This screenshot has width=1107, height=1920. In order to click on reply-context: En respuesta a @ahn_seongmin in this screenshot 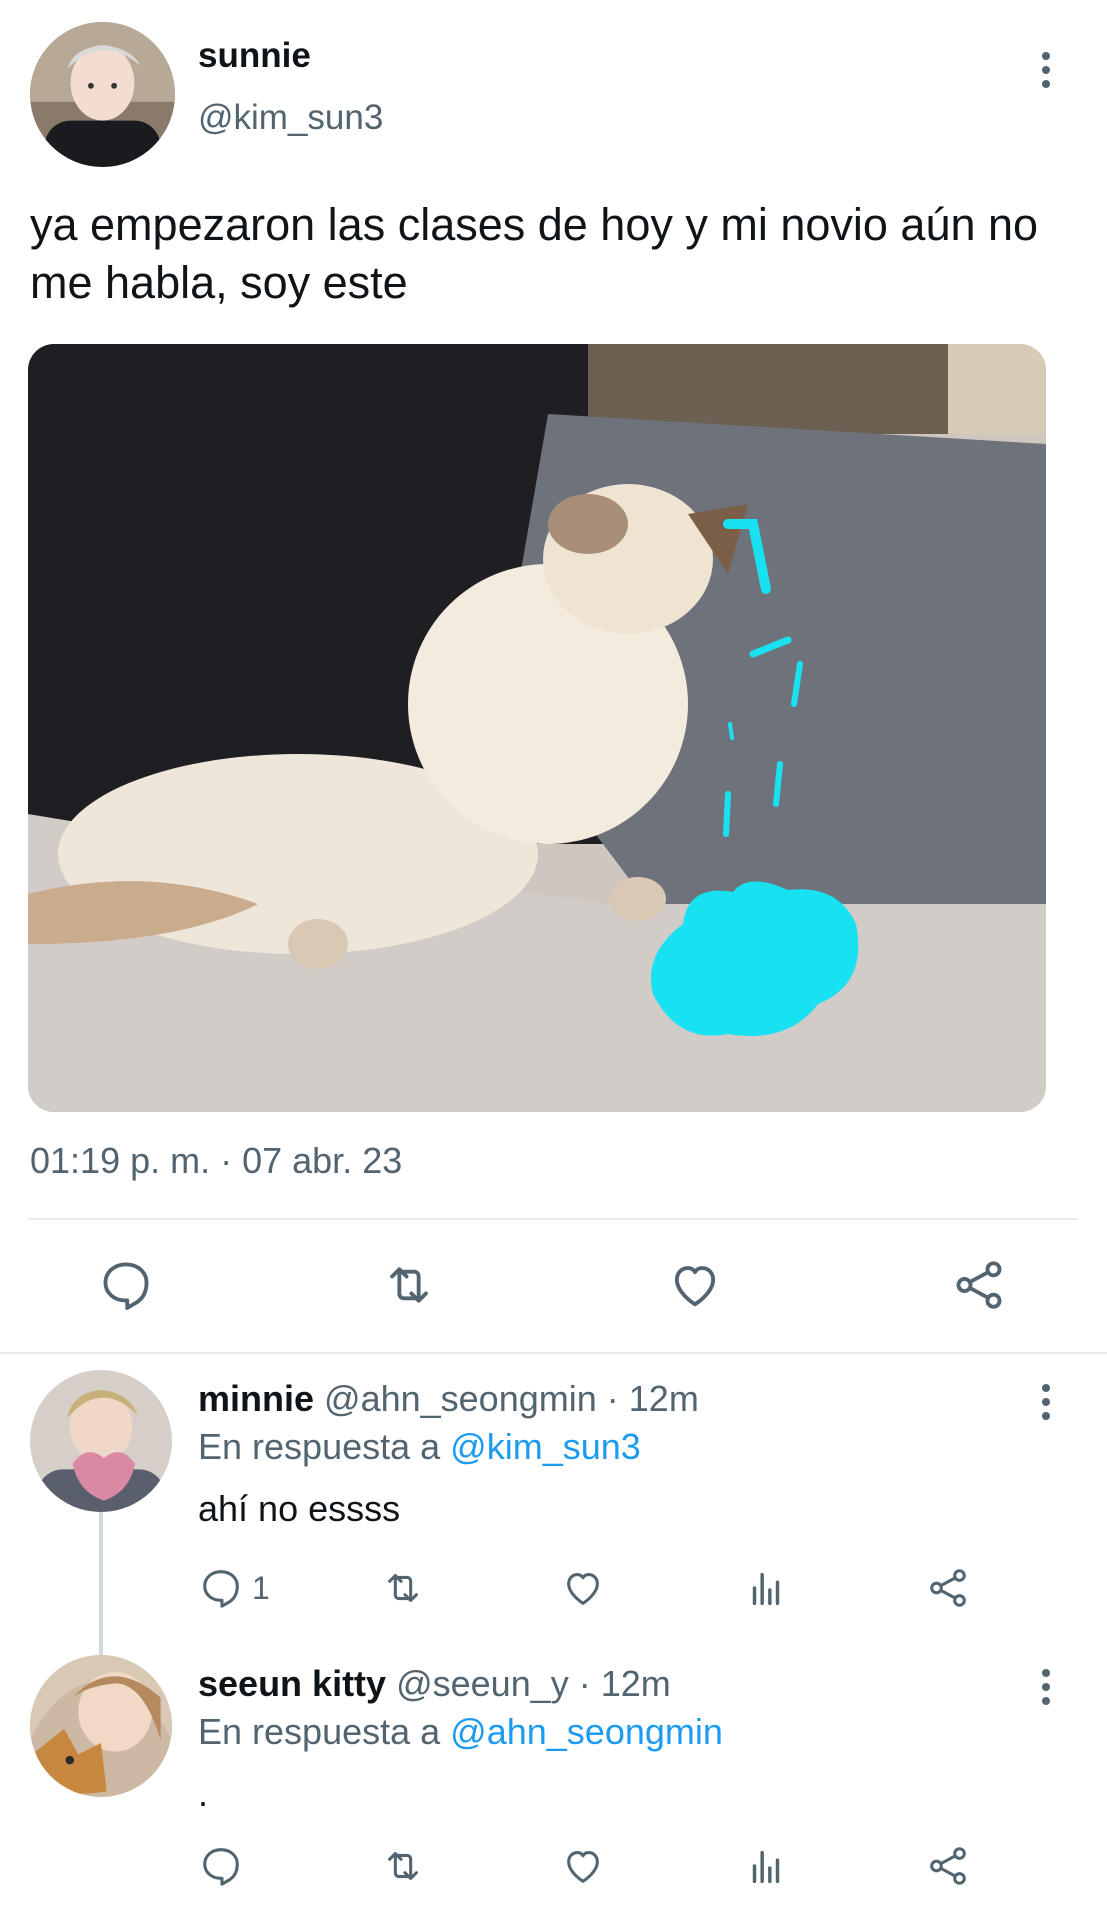, I will do `click(460, 1732)`.